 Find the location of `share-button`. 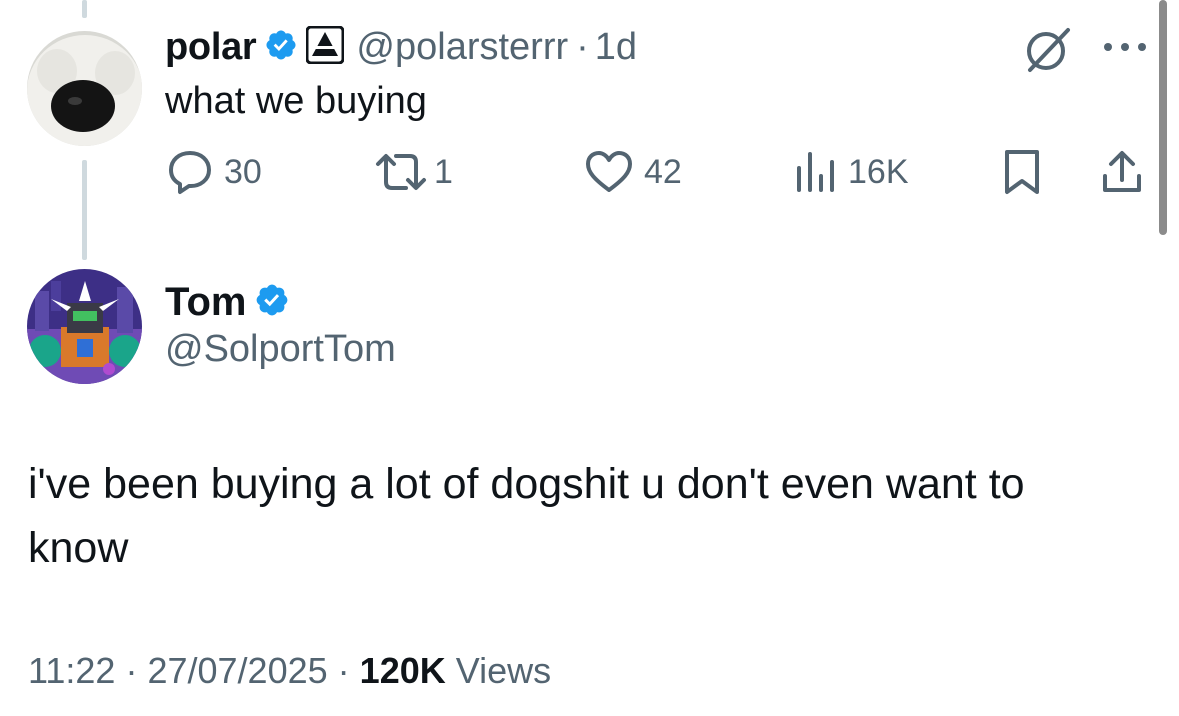

share-button is located at coordinates (1122, 172).